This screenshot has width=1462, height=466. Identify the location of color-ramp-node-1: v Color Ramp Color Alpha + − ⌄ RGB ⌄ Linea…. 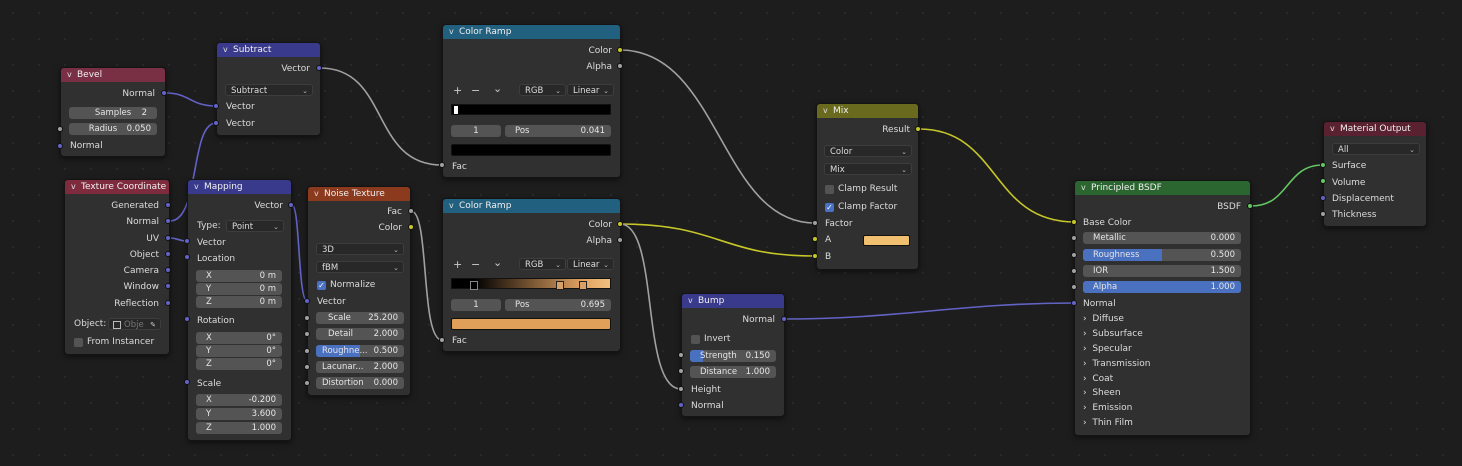
(531, 101).